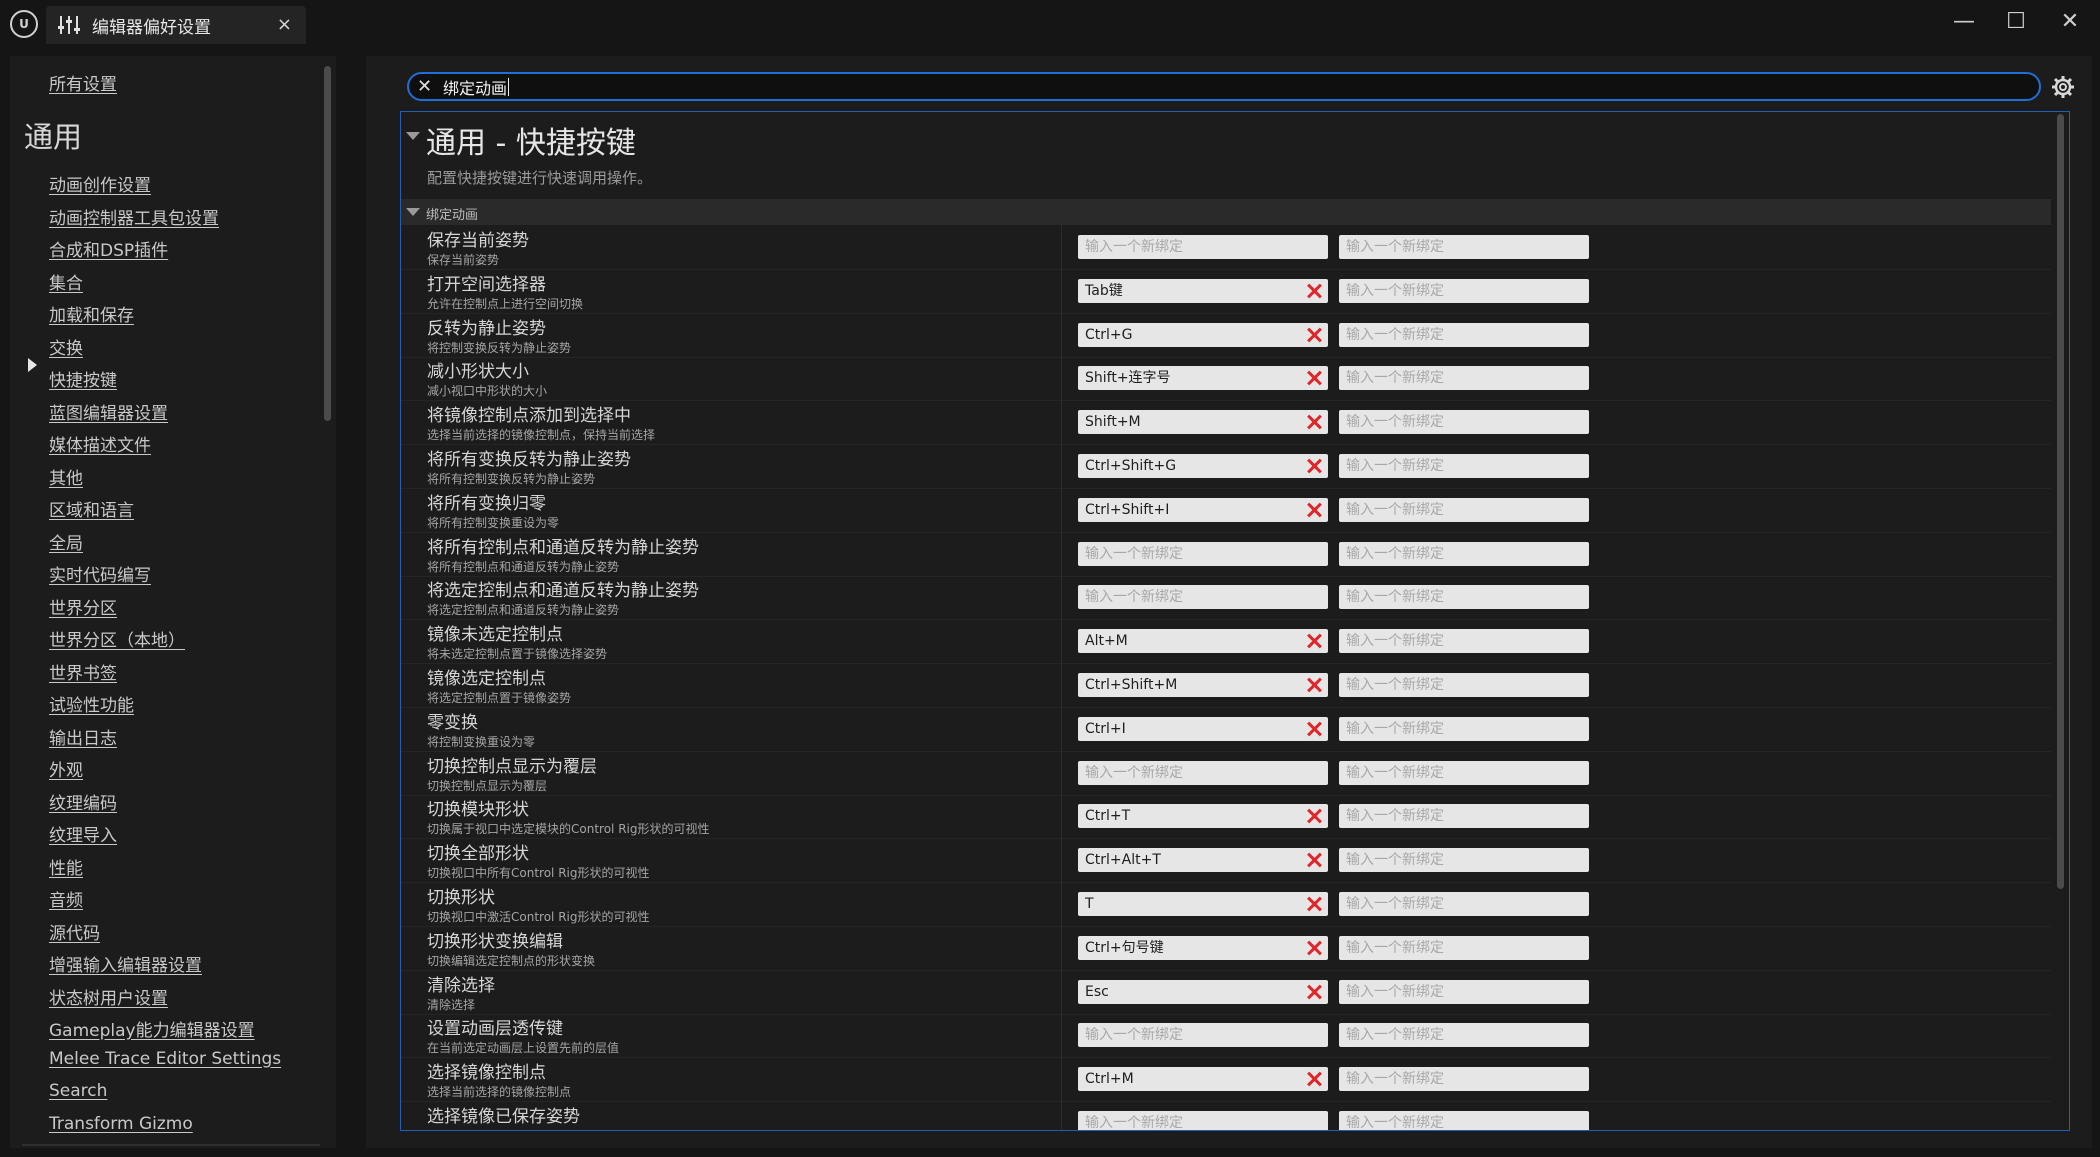 The image size is (2100, 1157). What do you see at coordinates (165, 1059) in the screenshot?
I see `sidebar-item: Melee Trace Editor Settings` at bounding box center [165, 1059].